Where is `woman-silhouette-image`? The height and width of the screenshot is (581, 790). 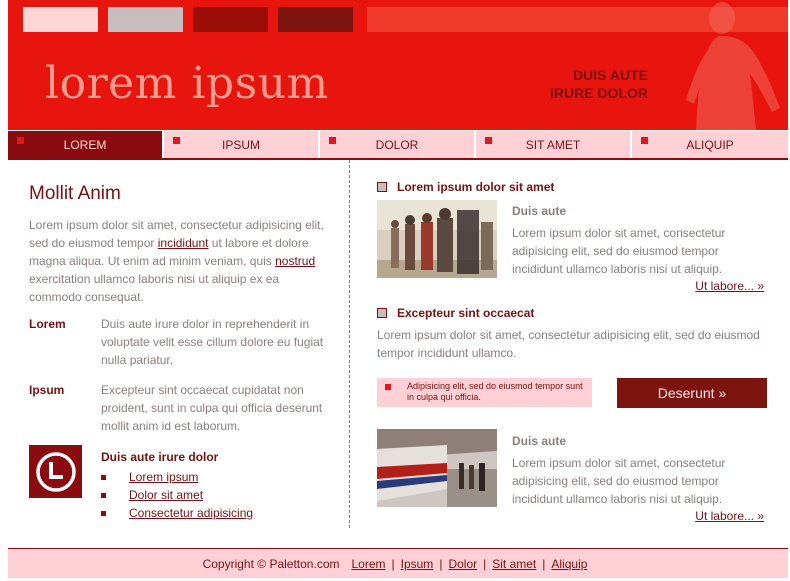
woman-silhouette-image is located at coordinates (733, 66).